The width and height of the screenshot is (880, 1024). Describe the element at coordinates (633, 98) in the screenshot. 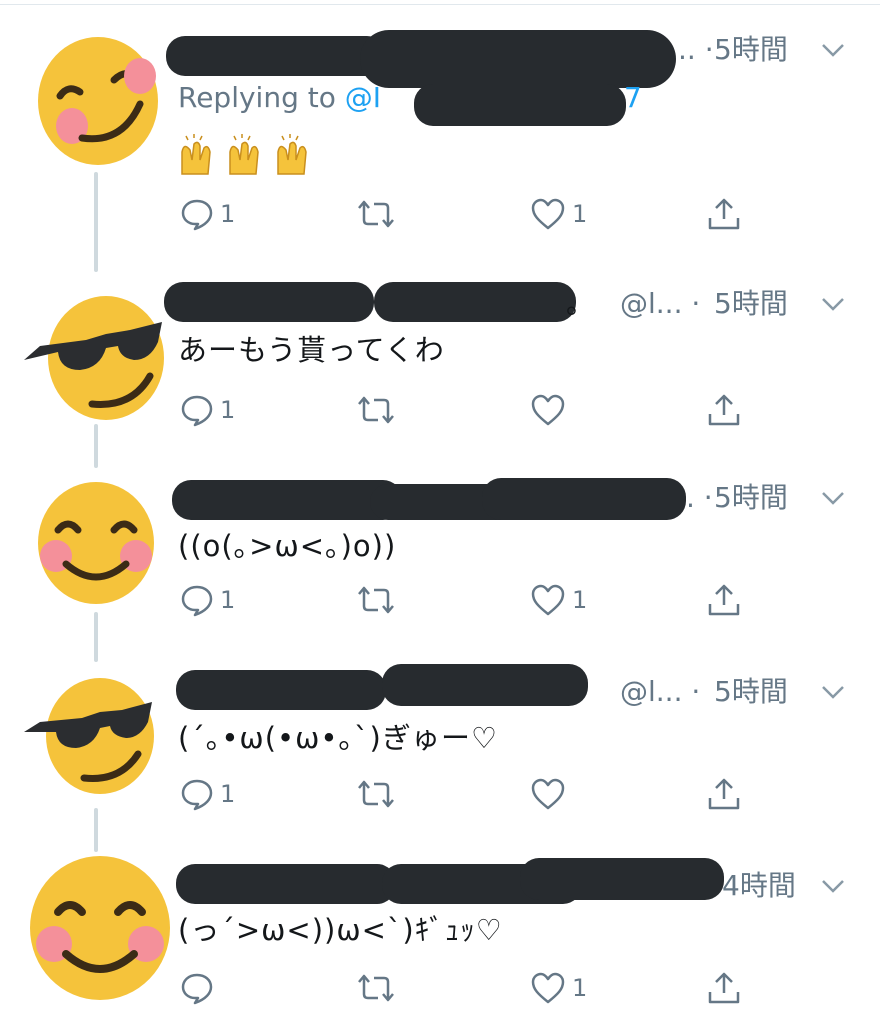

I see `reply-mention-tail: 7` at that location.